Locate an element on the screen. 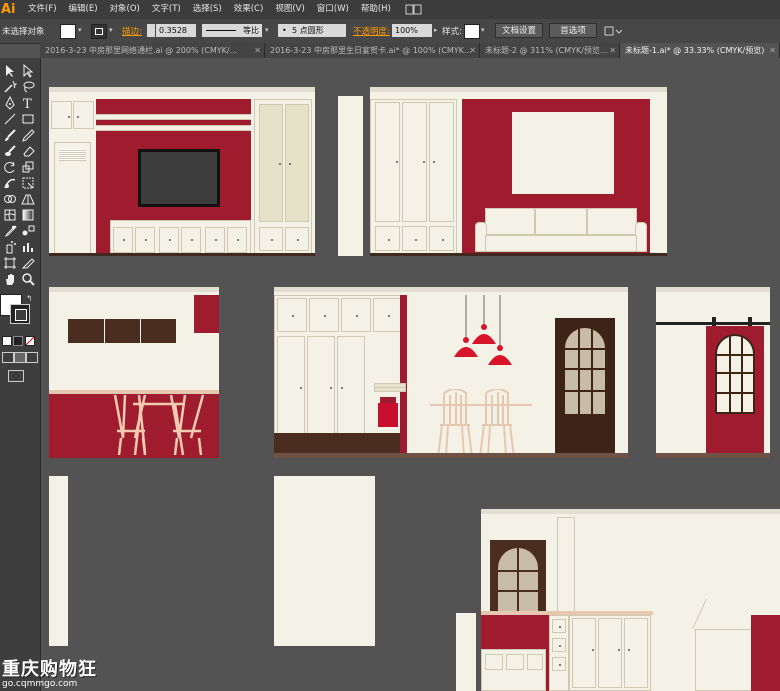  brush-definition: • 5 点圆形 is located at coordinates (312, 30).